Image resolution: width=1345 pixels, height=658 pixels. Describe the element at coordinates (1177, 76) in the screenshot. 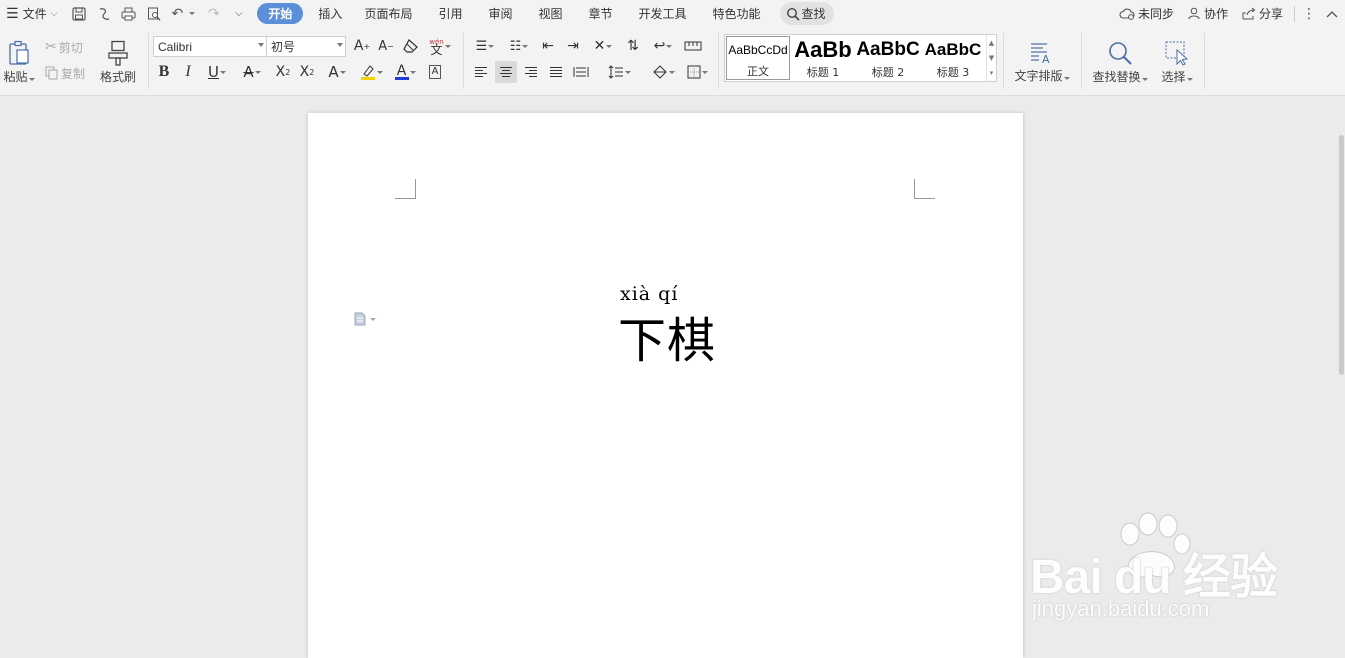

I see `select-label: 选择` at that location.